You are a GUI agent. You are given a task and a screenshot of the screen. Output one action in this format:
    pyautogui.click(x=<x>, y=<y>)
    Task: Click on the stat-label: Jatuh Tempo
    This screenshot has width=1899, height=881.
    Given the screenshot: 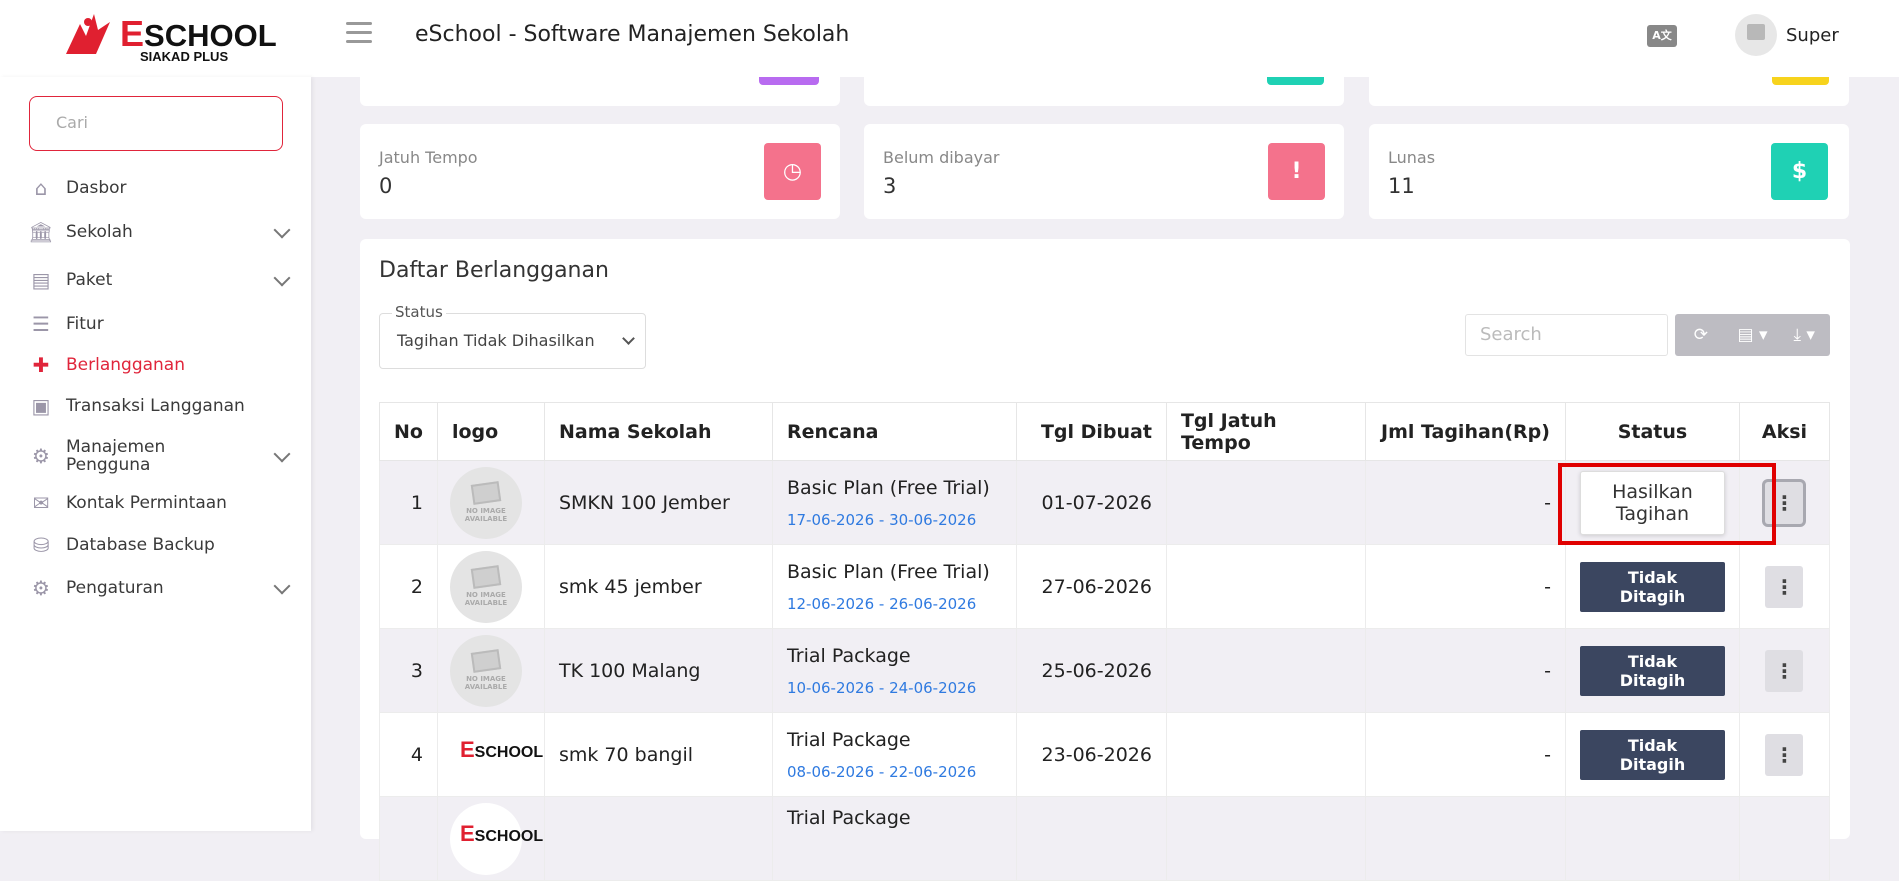 What is the action you would take?
    pyautogui.click(x=428, y=157)
    